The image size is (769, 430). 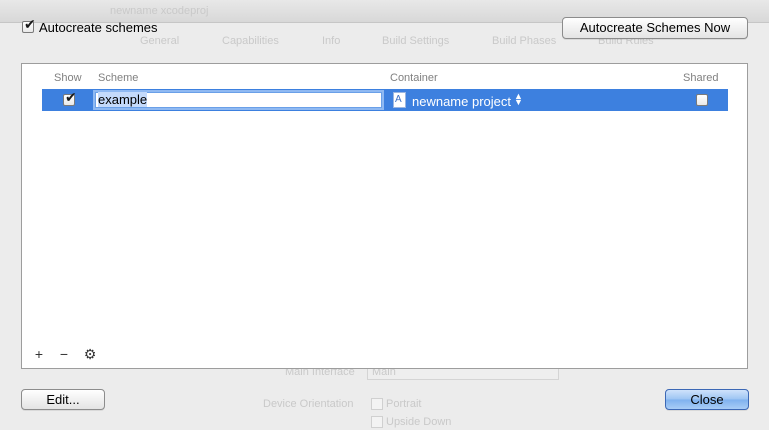 I want to click on popup-arrows-icon: ▲ ▼, so click(x=518, y=99).